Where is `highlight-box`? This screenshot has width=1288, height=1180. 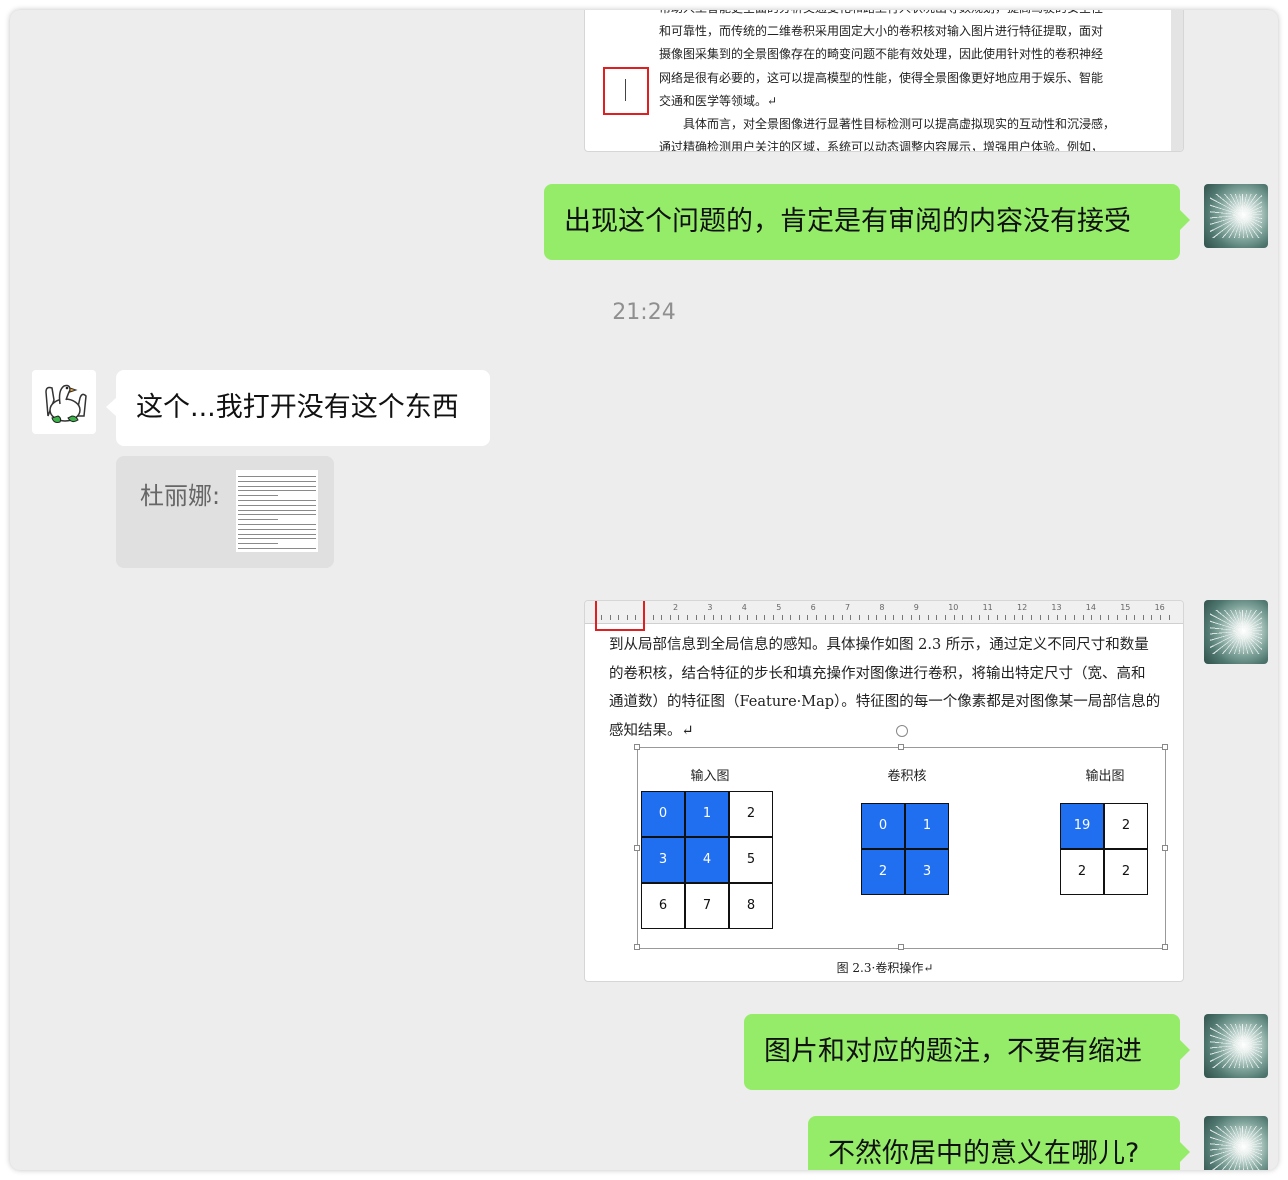
highlight-box is located at coordinates (626, 91).